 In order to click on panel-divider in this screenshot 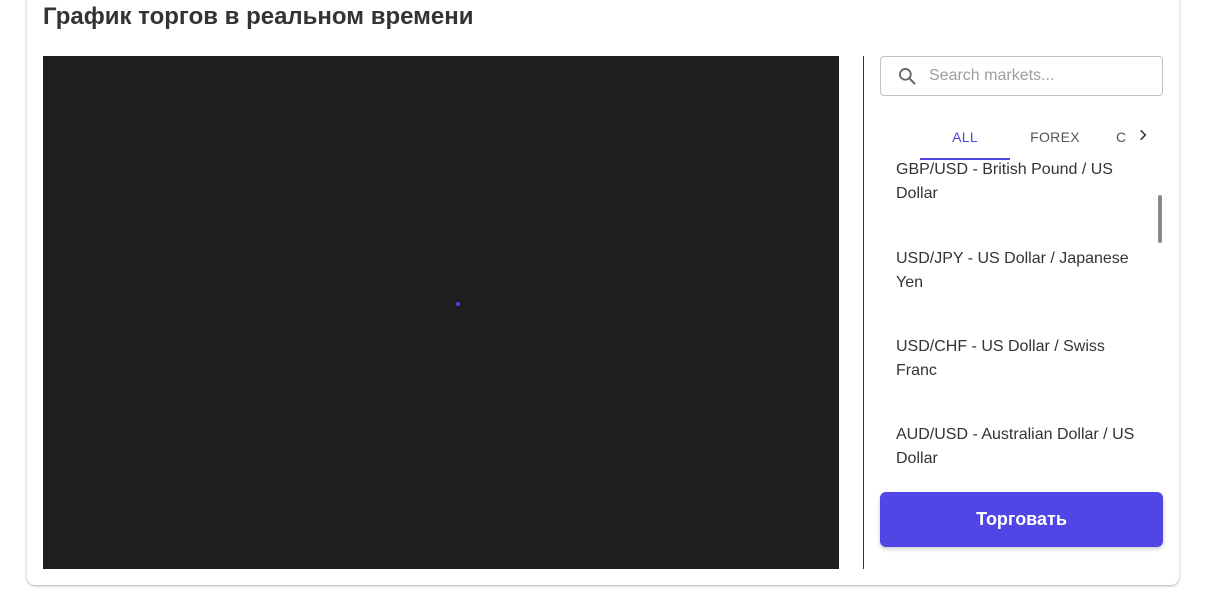, I will do `click(863, 312)`.